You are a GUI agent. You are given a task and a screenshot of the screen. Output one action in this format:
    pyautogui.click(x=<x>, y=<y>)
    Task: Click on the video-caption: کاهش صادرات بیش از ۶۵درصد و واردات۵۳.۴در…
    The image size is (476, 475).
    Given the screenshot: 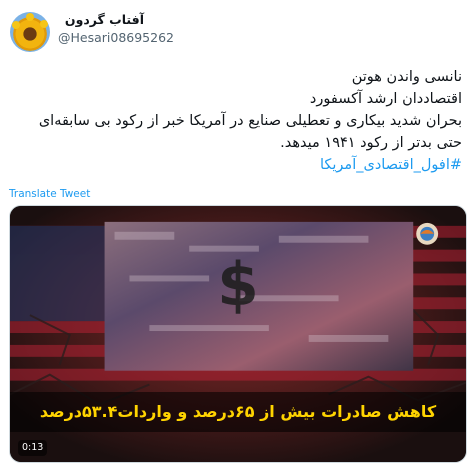 What is the action you would take?
    pyautogui.click(x=238, y=412)
    